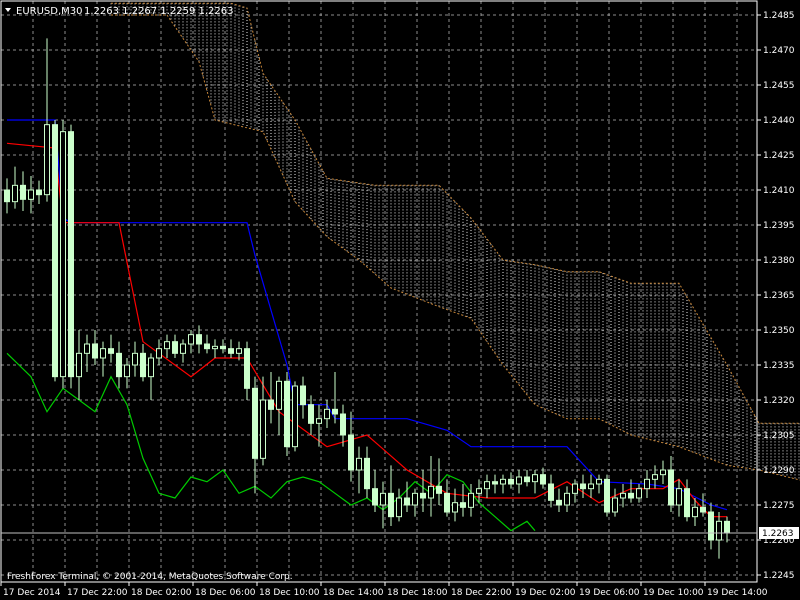 Image resolution: width=800 pixels, height=600 pixels. Describe the element at coordinates (49, 11) in the screenshot. I see `symbol-timeframe: EURUSD,M30` at that location.